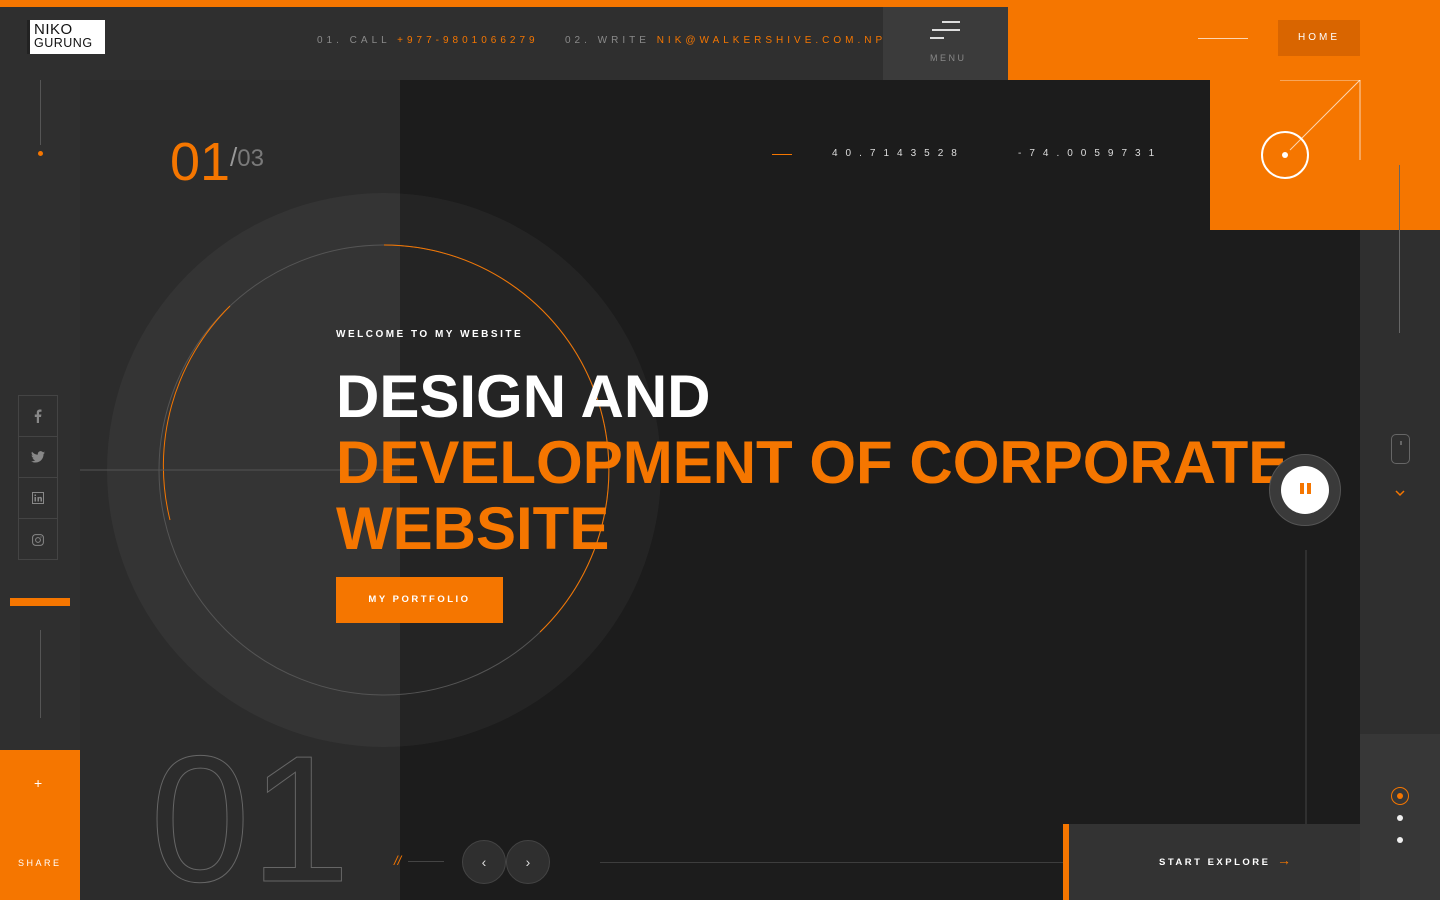 This screenshot has height=900, width=1440. Describe the element at coordinates (945, 43) in the screenshot. I see `menu-button` at that location.